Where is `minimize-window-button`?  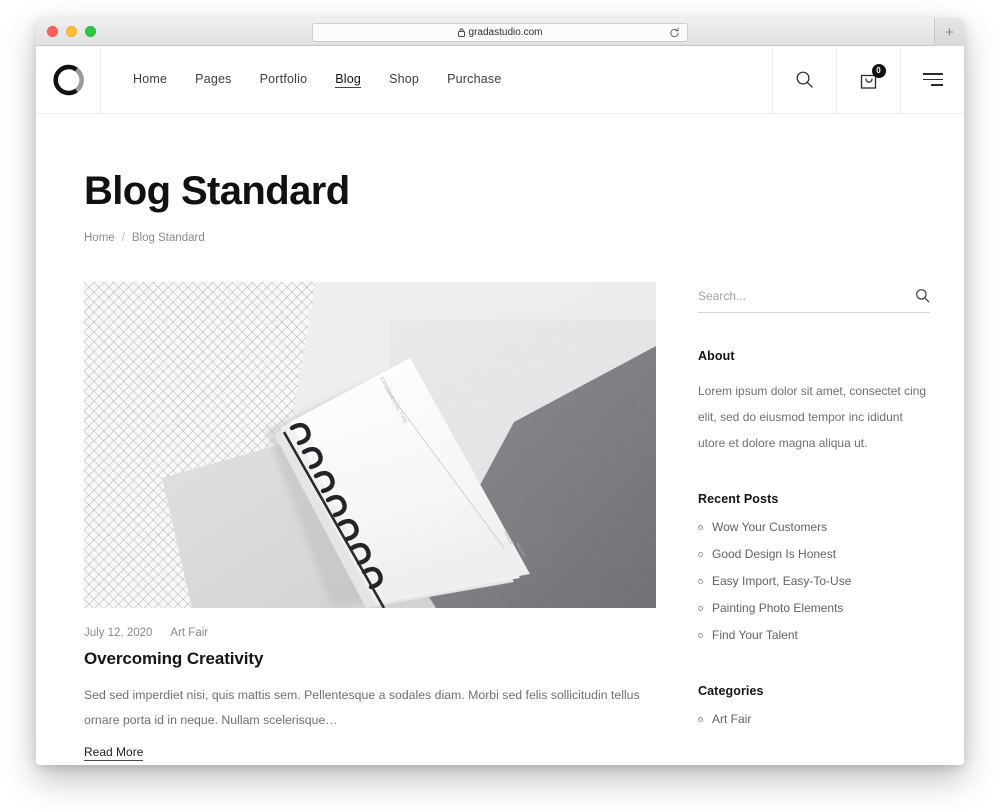 minimize-window-button is located at coordinates (71, 31).